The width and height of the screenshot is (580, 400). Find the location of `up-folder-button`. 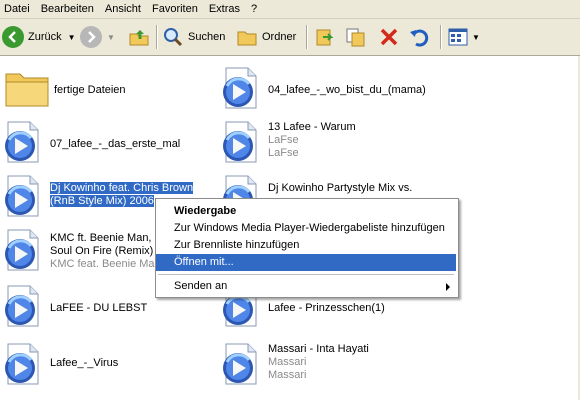

up-folder-button is located at coordinates (139, 37).